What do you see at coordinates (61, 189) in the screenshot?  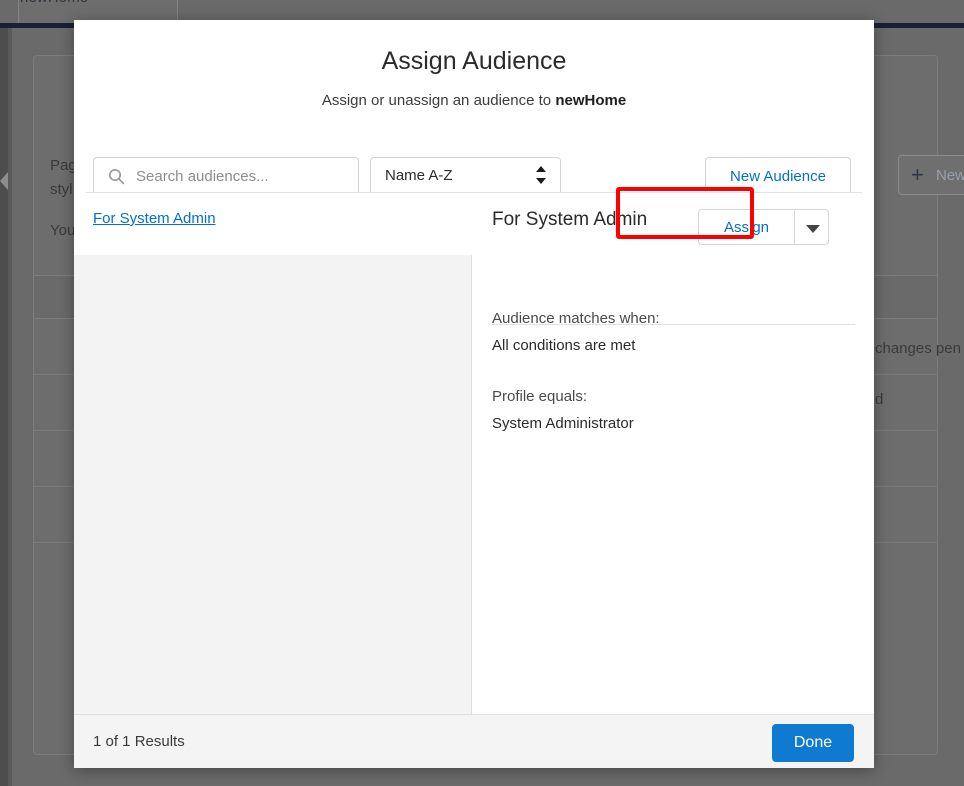 I see `background-text-line-2: styl` at bounding box center [61, 189].